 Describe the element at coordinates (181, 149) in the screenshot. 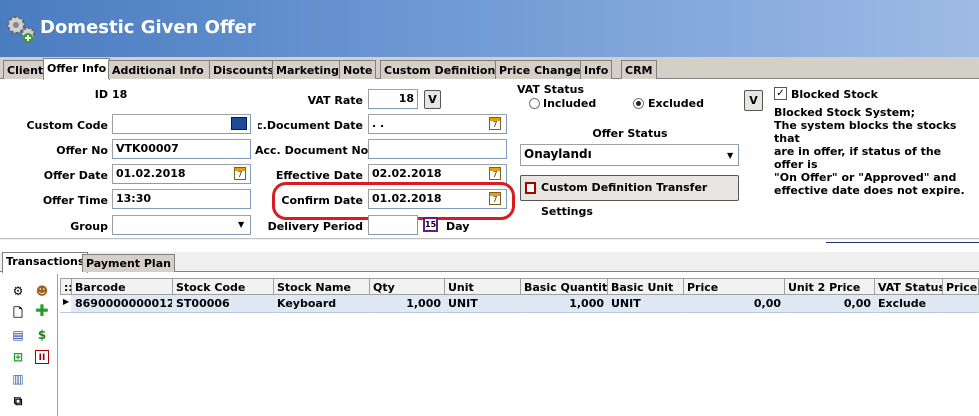

I see `offer-no-input: VTK00007` at that location.